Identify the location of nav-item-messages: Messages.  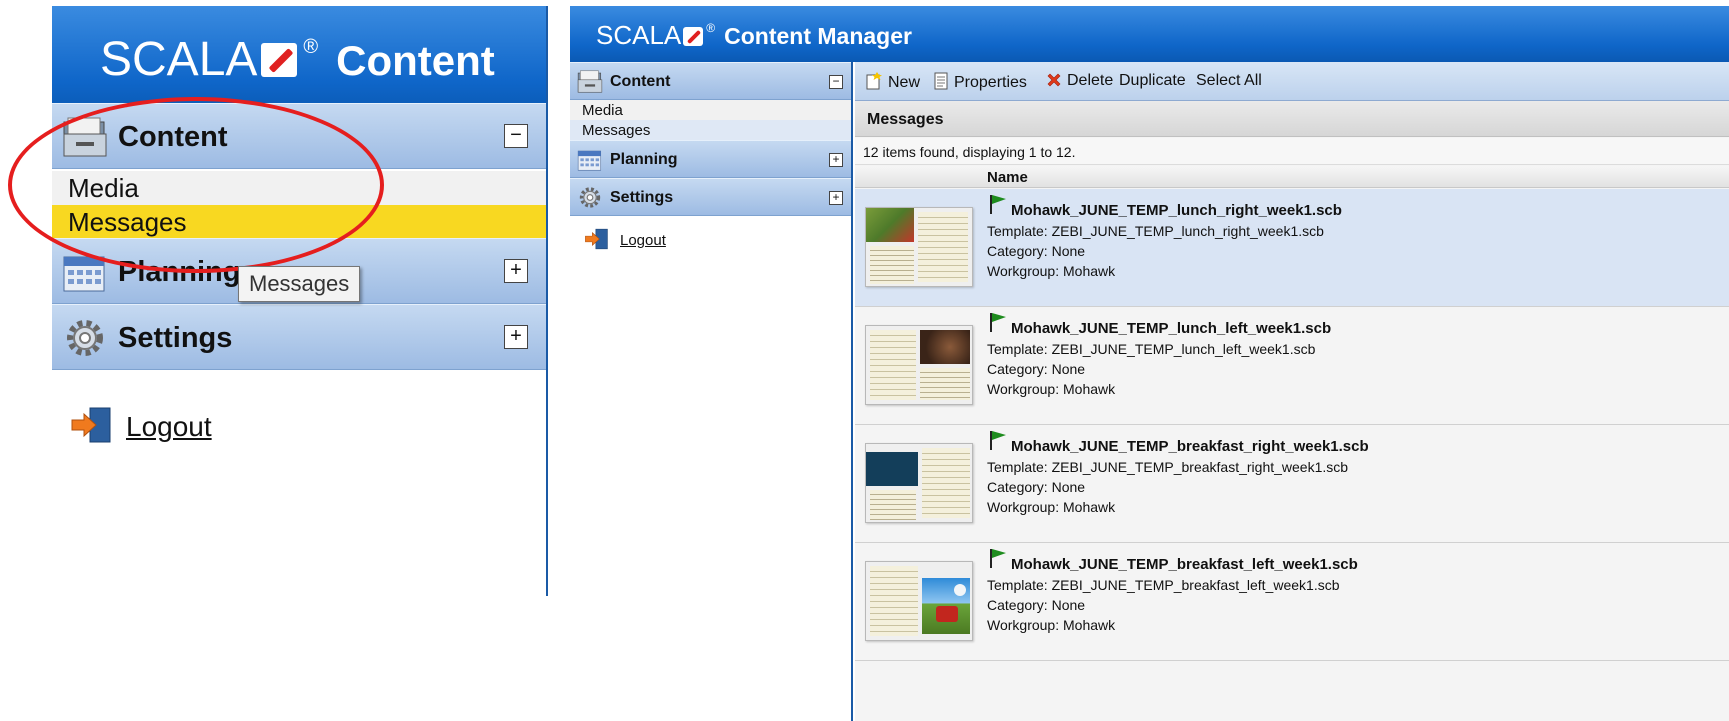
(710, 130).